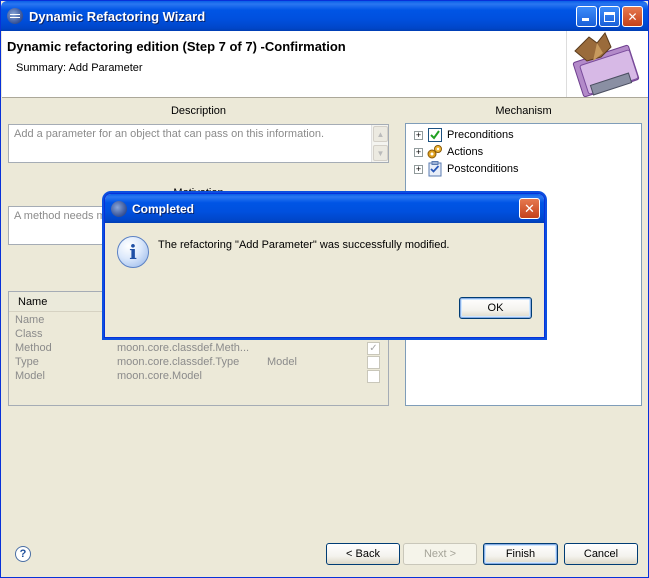 The height and width of the screenshot is (578, 649). I want to click on row-name: Type, so click(27, 362).